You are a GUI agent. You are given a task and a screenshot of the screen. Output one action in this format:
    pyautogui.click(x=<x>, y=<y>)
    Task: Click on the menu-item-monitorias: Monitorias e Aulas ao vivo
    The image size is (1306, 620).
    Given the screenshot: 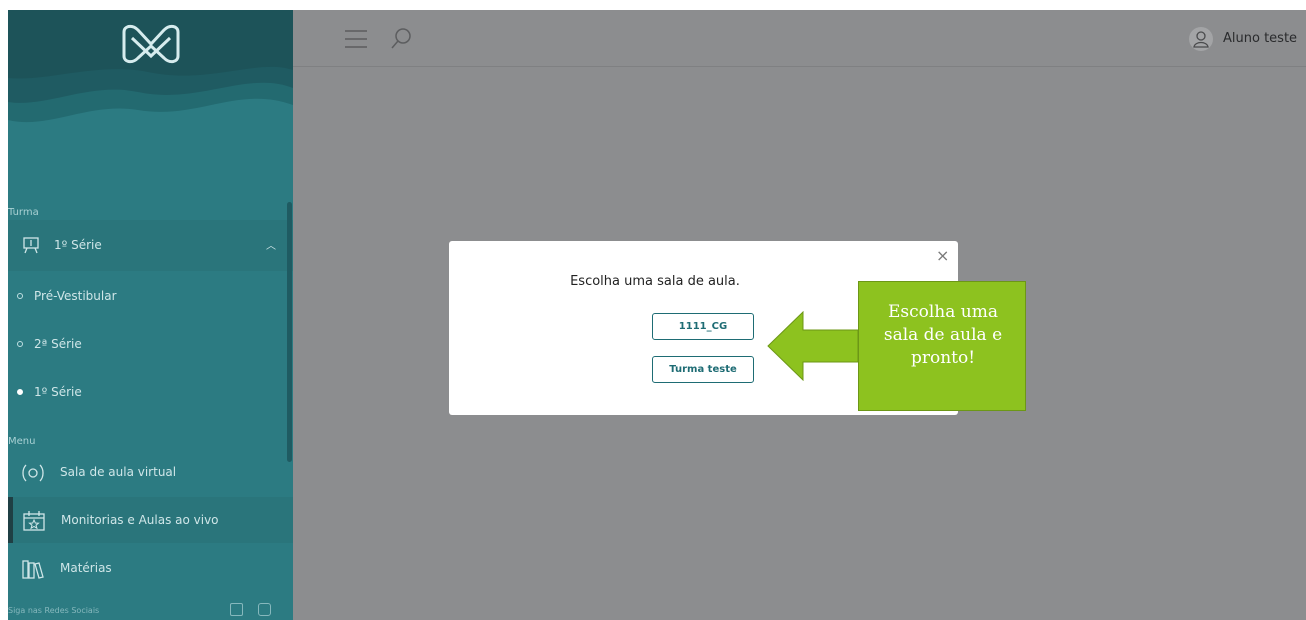 What is the action you would take?
    pyautogui.click(x=150, y=520)
    